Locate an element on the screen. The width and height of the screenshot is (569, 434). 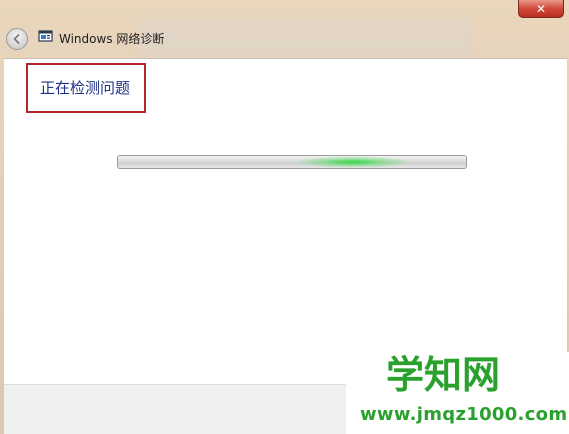
status-heading: 正在检测问题 is located at coordinates (85, 88).